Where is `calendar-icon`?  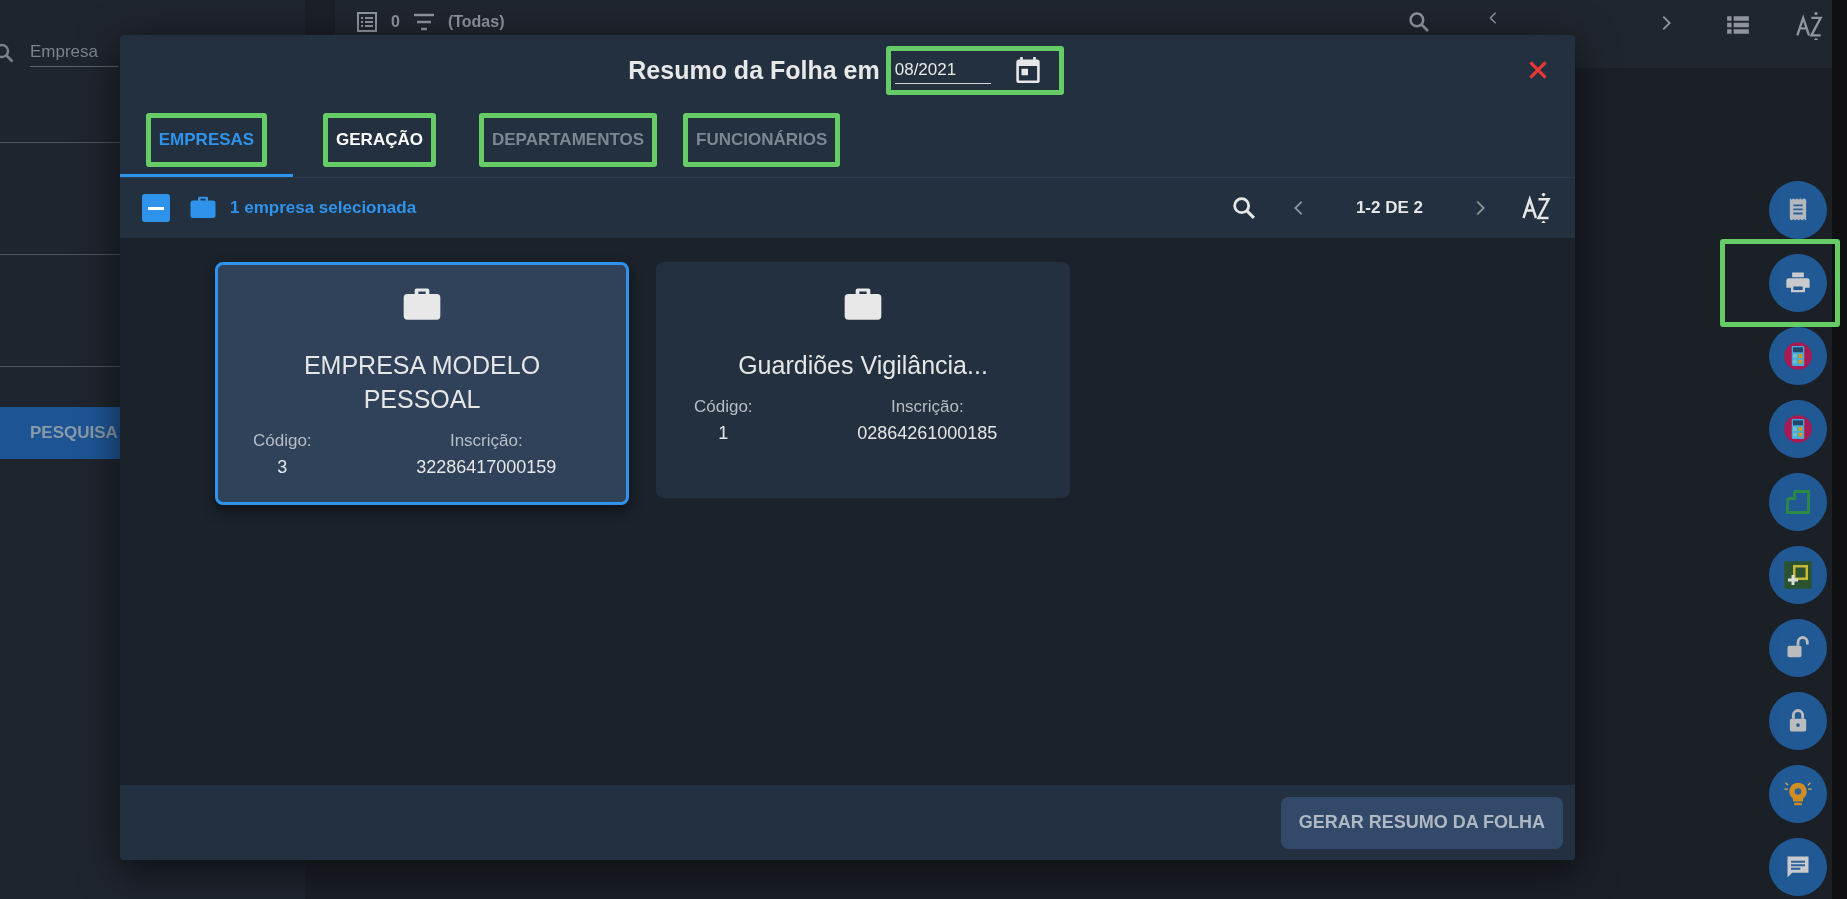
calendar-icon is located at coordinates (1027, 70).